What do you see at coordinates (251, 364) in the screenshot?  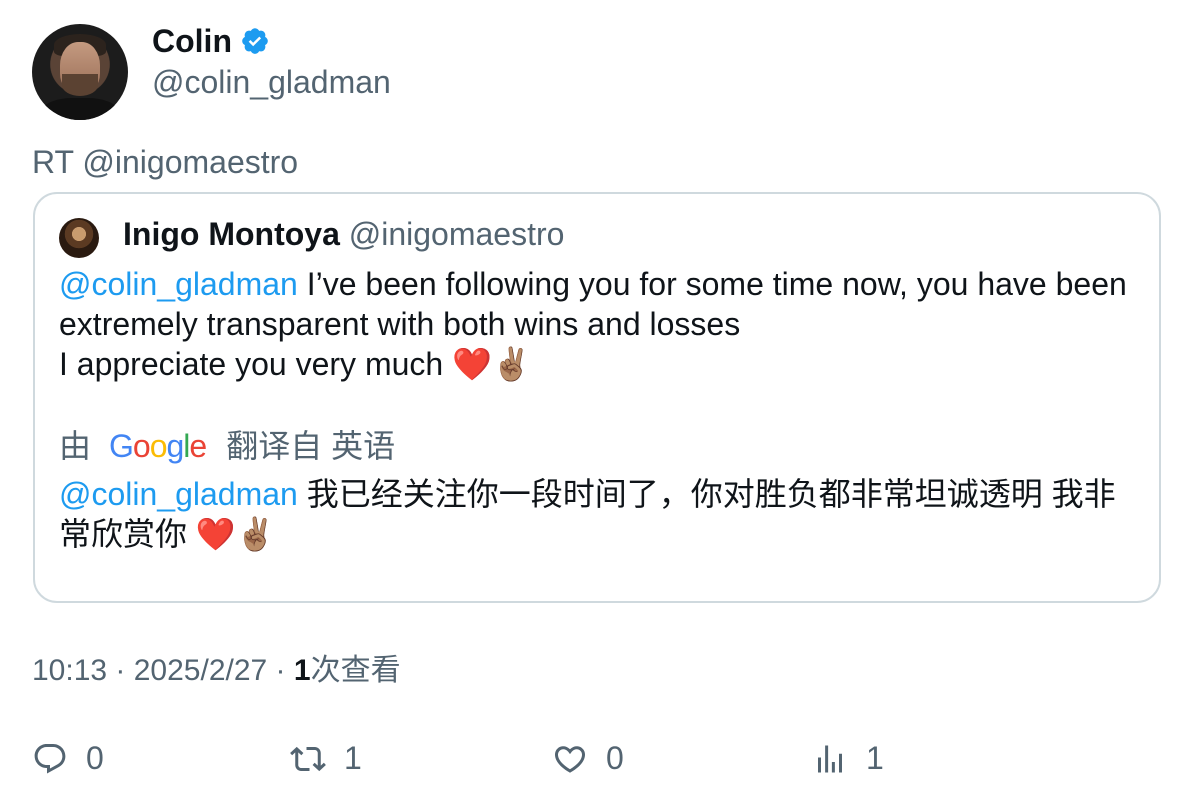 I see `quoted-text-line2: I appreciate you very much` at bounding box center [251, 364].